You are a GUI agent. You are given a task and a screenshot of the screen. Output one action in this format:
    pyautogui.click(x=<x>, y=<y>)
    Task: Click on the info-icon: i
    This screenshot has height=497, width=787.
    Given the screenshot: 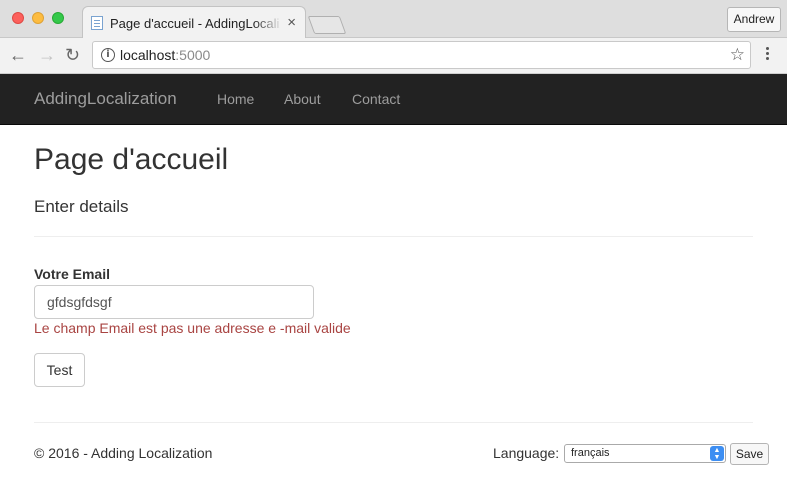 What is the action you would take?
    pyautogui.click(x=108, y=55)
    